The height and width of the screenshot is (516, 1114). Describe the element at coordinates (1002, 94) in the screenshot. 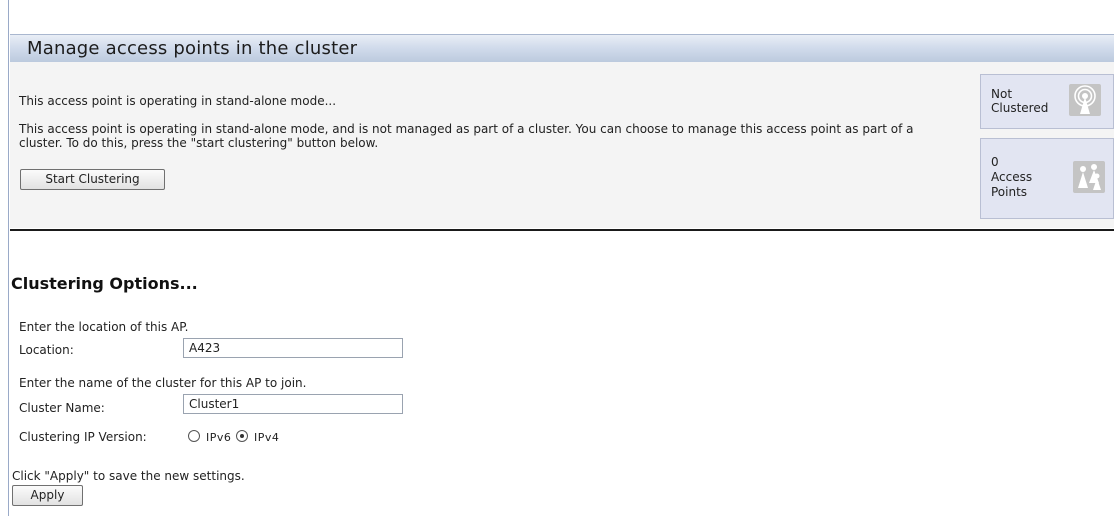

I see `cluster-state-line1: Not` at that location.